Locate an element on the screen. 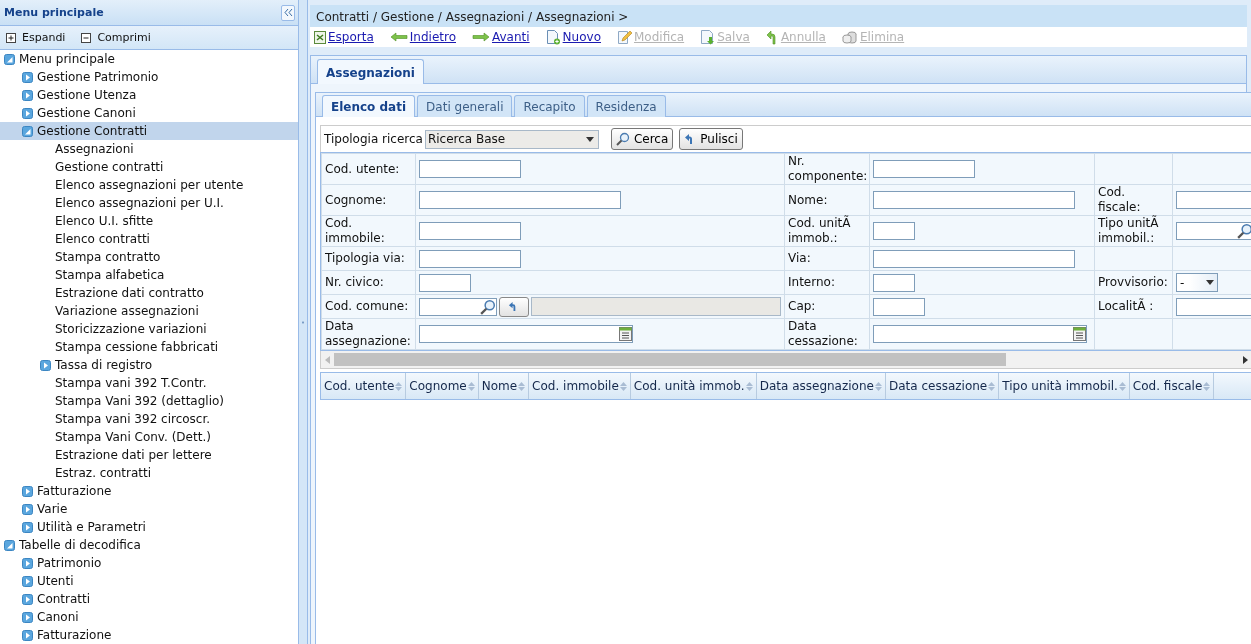 This screenshot has width=1251, height=644. action-button: Cerca is located at coordinates (642, 139).